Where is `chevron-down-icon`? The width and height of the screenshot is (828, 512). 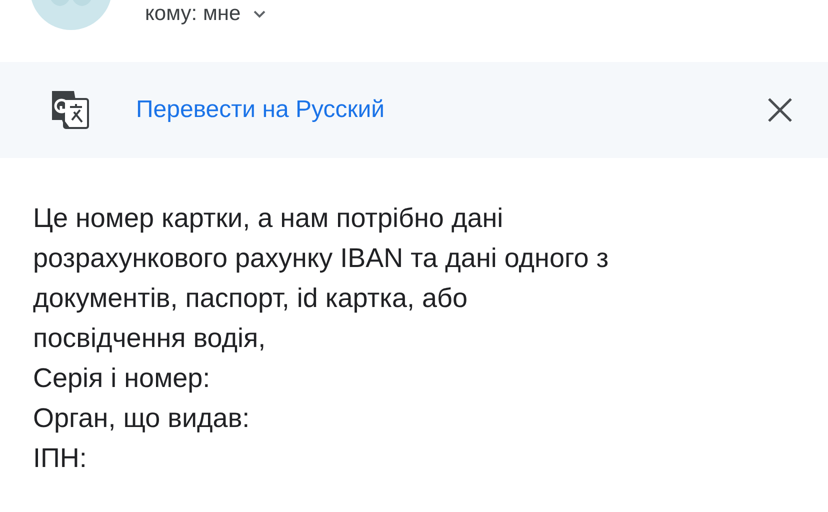
chevron-down-icon is located at coordinates (259, 14).